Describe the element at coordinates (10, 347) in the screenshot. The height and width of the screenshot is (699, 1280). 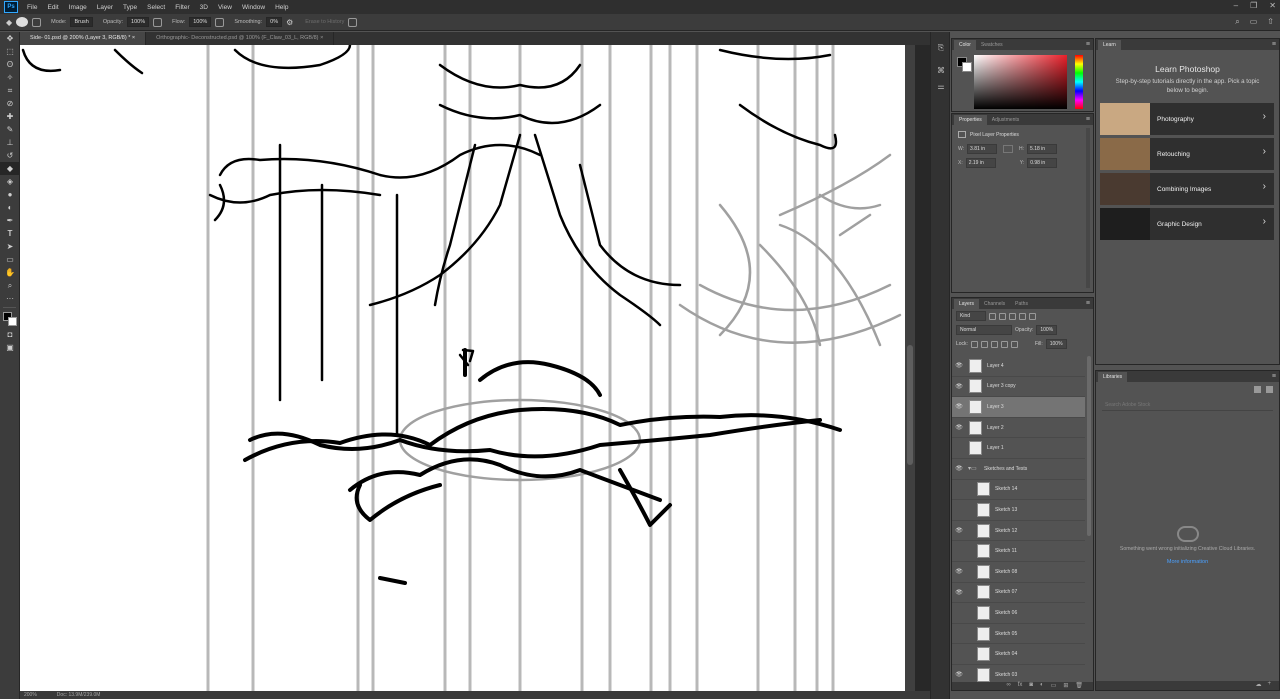
I see `screen-mode-icon: ▣` at that location.